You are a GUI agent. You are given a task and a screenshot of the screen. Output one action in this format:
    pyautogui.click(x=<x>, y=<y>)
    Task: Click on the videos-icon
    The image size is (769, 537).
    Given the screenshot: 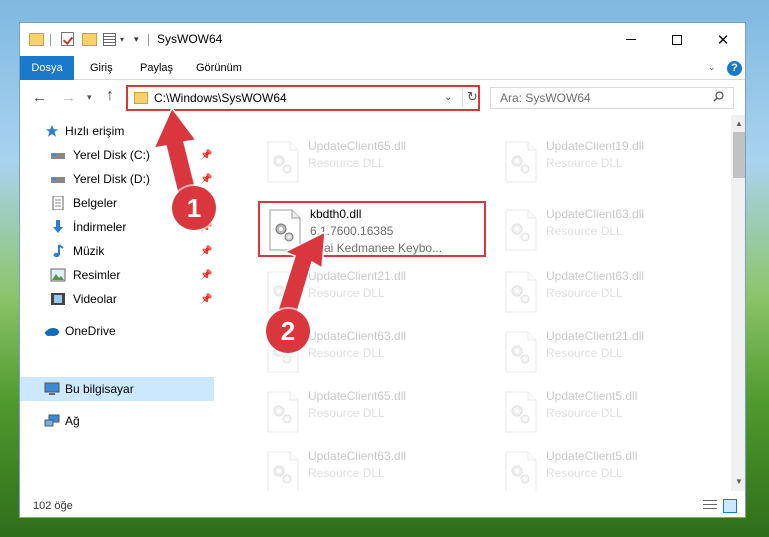 What is the action you would take?
    pyautogui.click(x=58, y=299)
    